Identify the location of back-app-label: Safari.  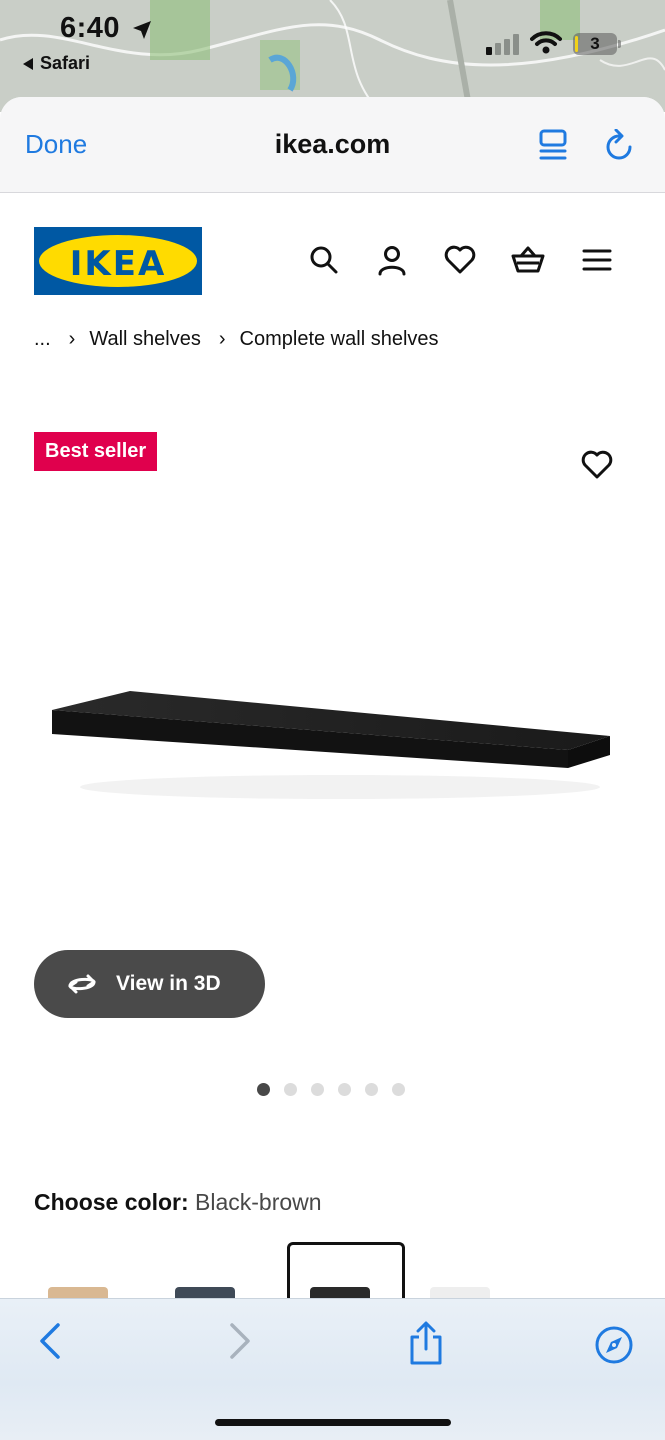
(65, 63).